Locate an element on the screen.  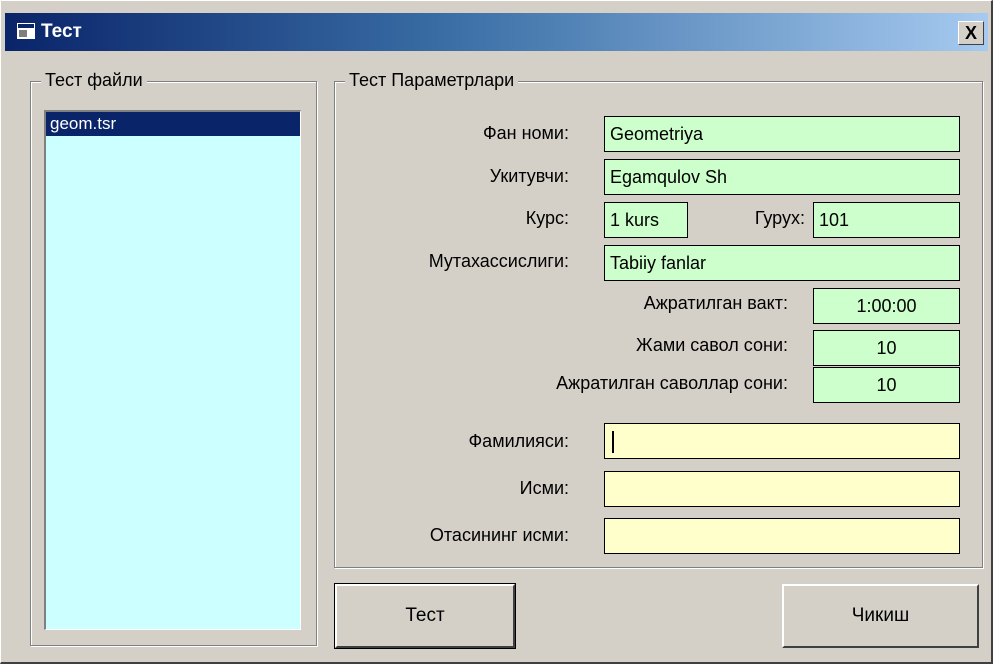
test-button: Тест is located at coordinates (425, 616).